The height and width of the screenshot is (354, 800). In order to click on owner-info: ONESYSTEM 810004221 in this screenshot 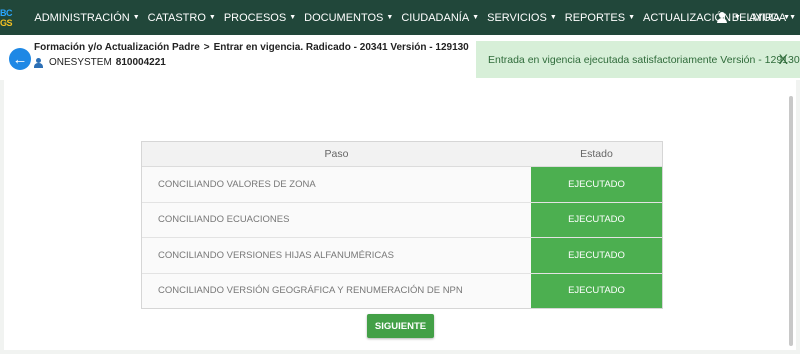, I will do `click(100, 62)`.